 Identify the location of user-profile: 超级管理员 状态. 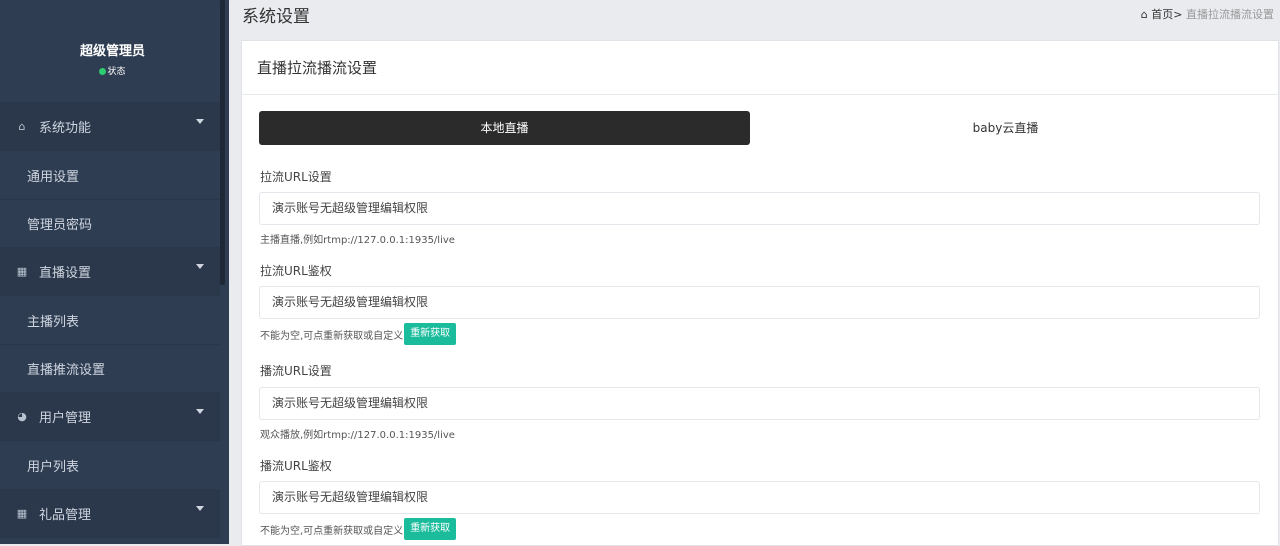
(112, 58).